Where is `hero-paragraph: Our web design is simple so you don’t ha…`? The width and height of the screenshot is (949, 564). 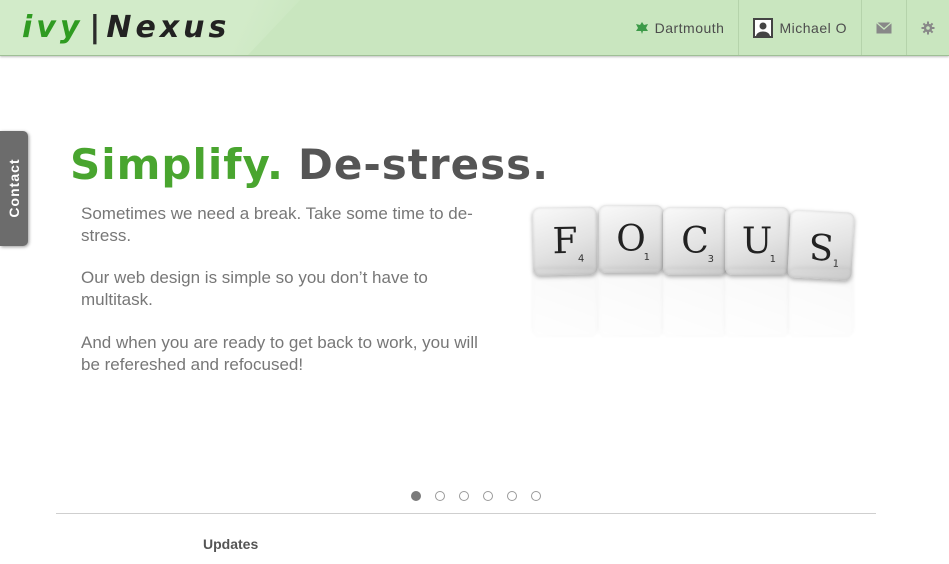
hero-paragraph: Our web design is simple so you don’t ha… is located at coordinates (254, 288).